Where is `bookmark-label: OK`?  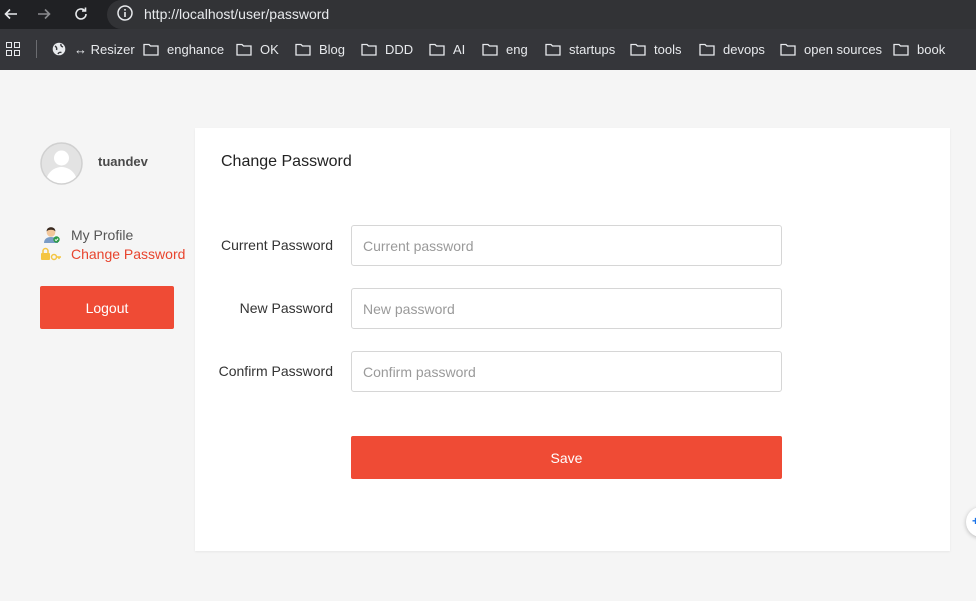
bookmark-label: OK is located at coordinates (269, 49).